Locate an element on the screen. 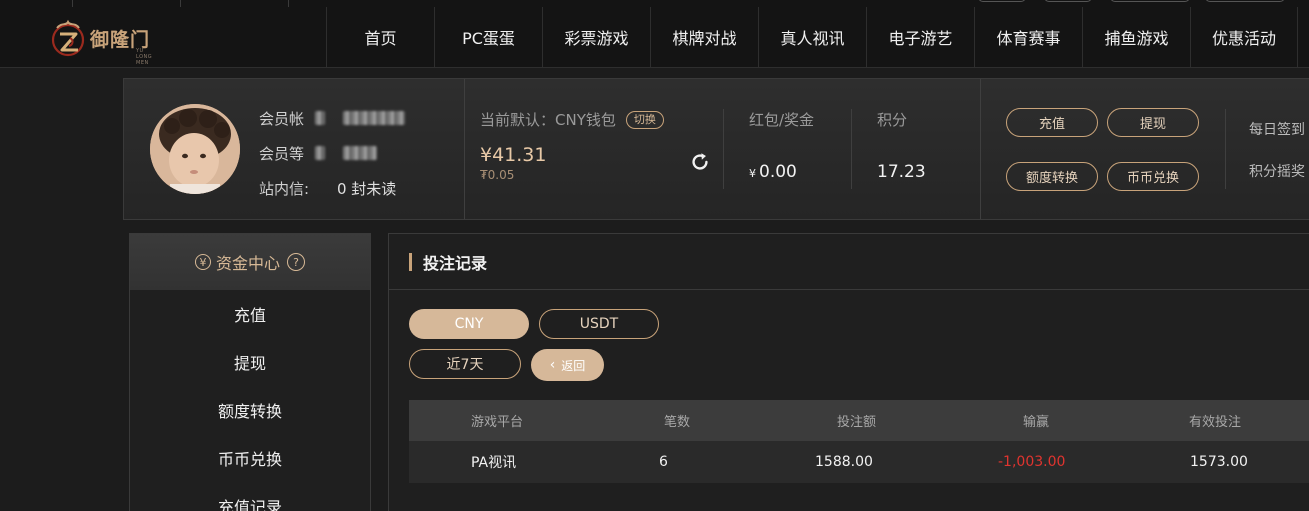 The height and width of the screenshot is (511, 1309). sidebar-title: 资金中心 is located at coordinates (247, 263).